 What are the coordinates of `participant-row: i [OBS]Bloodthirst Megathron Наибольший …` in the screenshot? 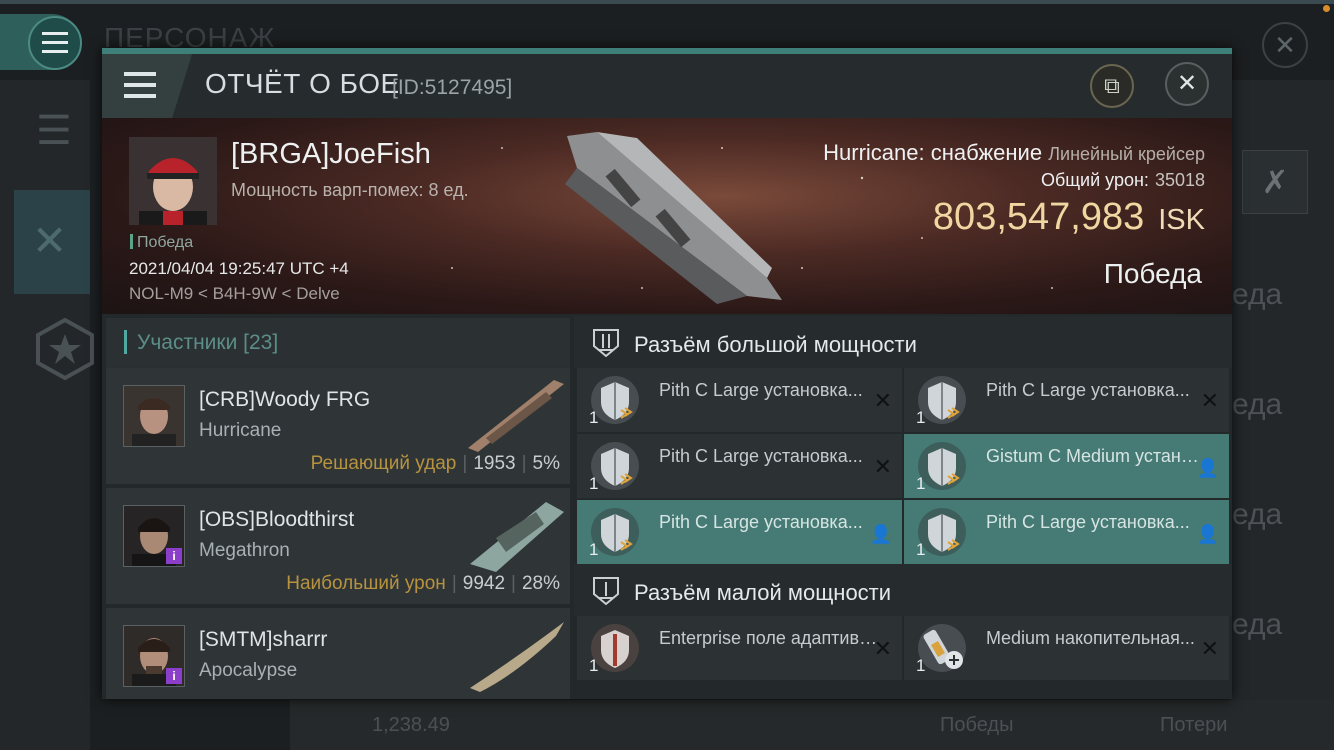 It's located at (338, 548).